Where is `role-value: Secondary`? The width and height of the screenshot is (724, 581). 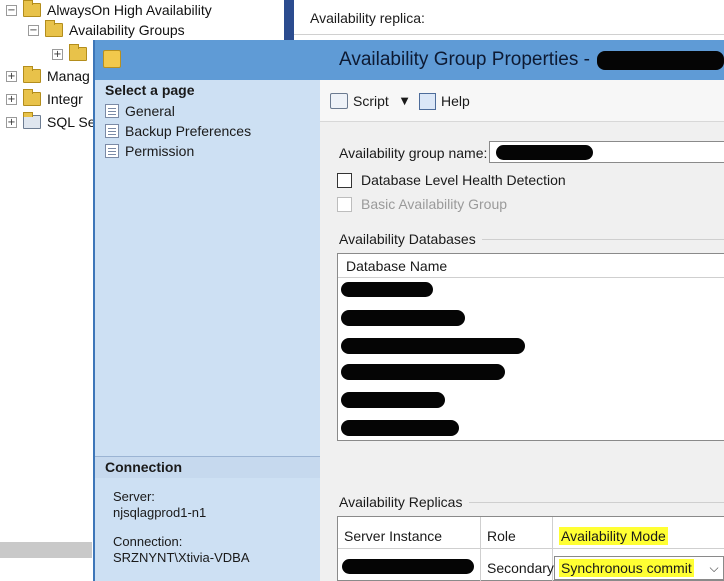
role-value: Secondary is located at coordinates (520, 568).